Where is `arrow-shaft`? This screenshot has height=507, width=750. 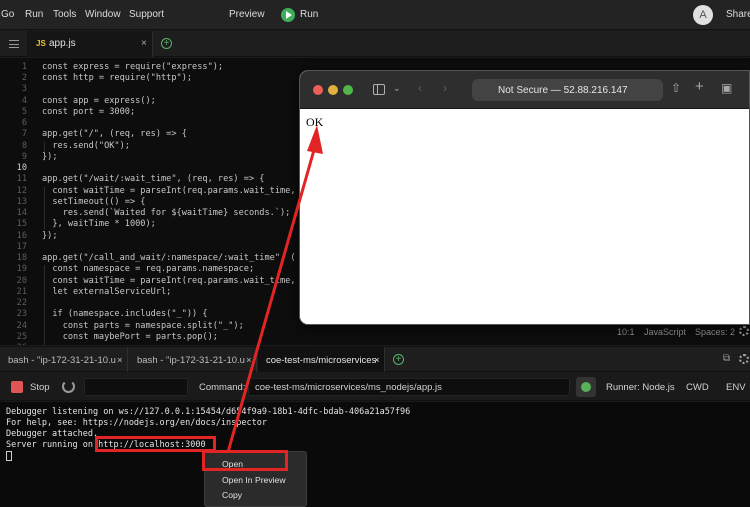
arrow-shaft is located at coordinates (271, 301).